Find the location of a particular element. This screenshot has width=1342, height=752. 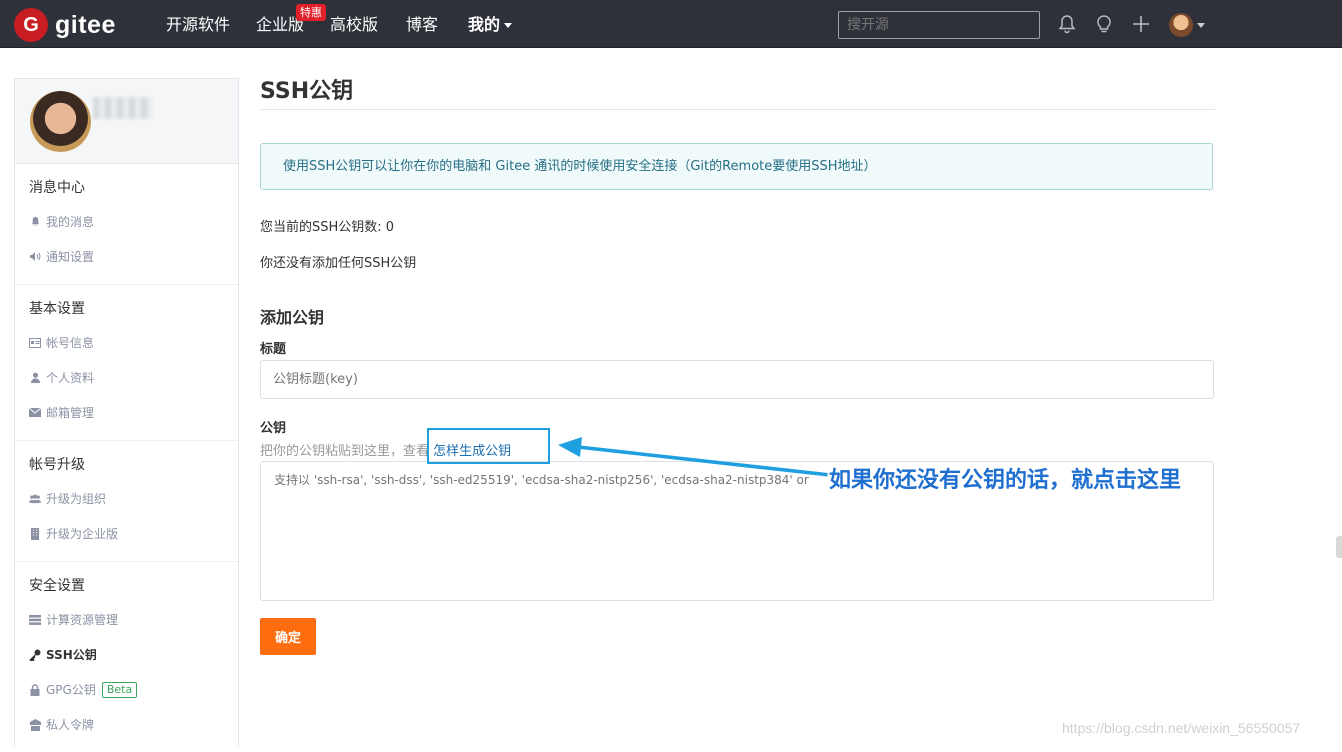

sidebar-item-label: 邮箱管理 is located at coordinates (70, 413).